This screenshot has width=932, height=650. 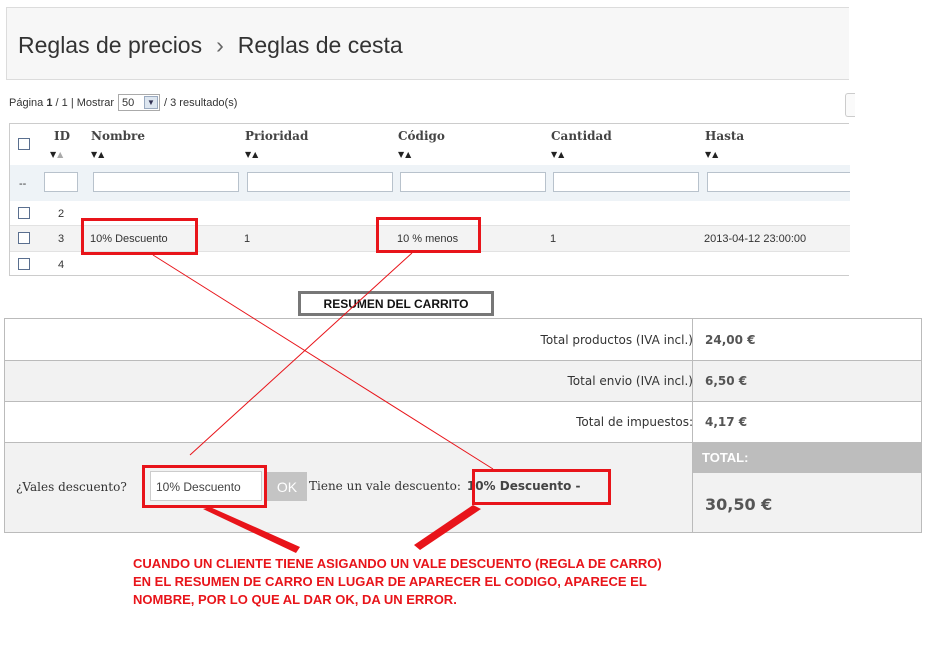 What do you see at coordinates (24, 144) in the screenshot?
I see `select-all-checkbox` at bounding box center [24, 144].